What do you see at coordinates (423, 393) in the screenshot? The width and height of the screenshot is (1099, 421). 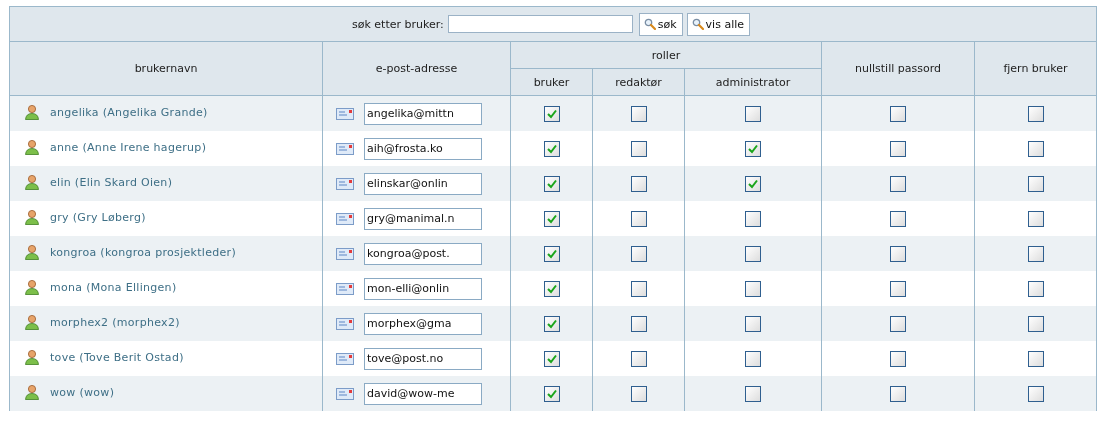 I see `email-field: david@wow-me` at bounding box center [423, 393].